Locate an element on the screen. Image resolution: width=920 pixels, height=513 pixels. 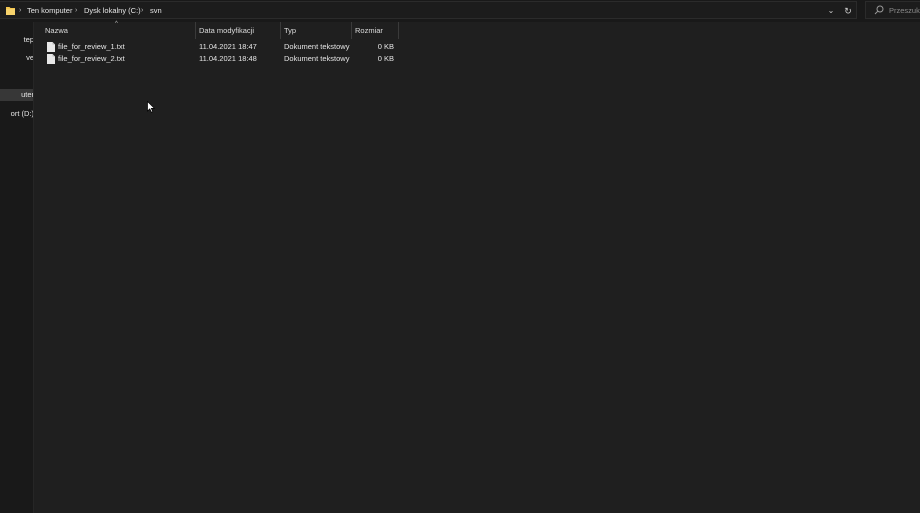
nav-item-this-pc: uter is located at coordinates (17, 95).